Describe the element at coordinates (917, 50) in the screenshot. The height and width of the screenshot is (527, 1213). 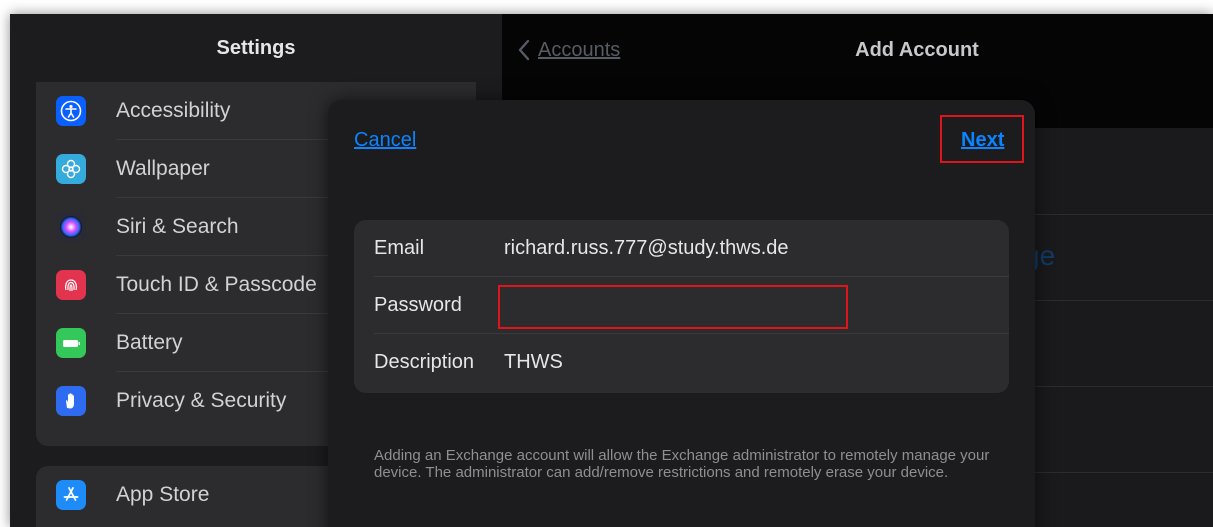
I see `page-title: Add Account` at that location.